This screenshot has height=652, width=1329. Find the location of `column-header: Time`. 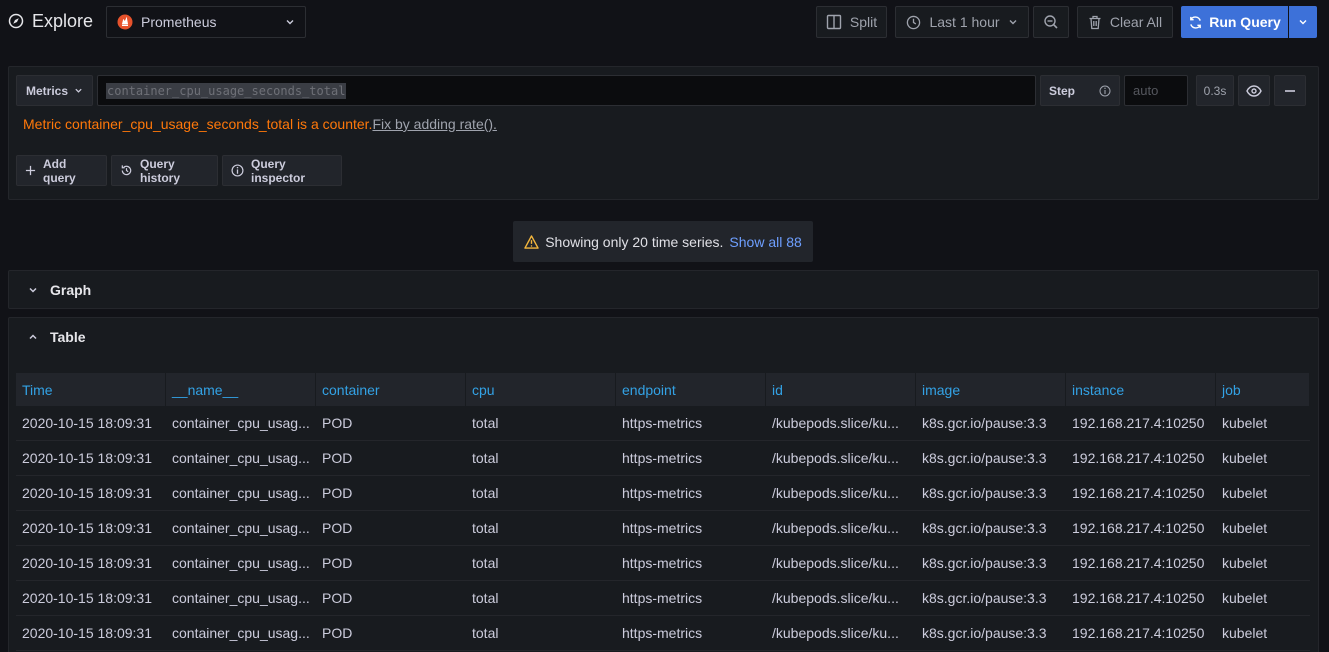

column-header: Time is located at coordinates (91, 389).